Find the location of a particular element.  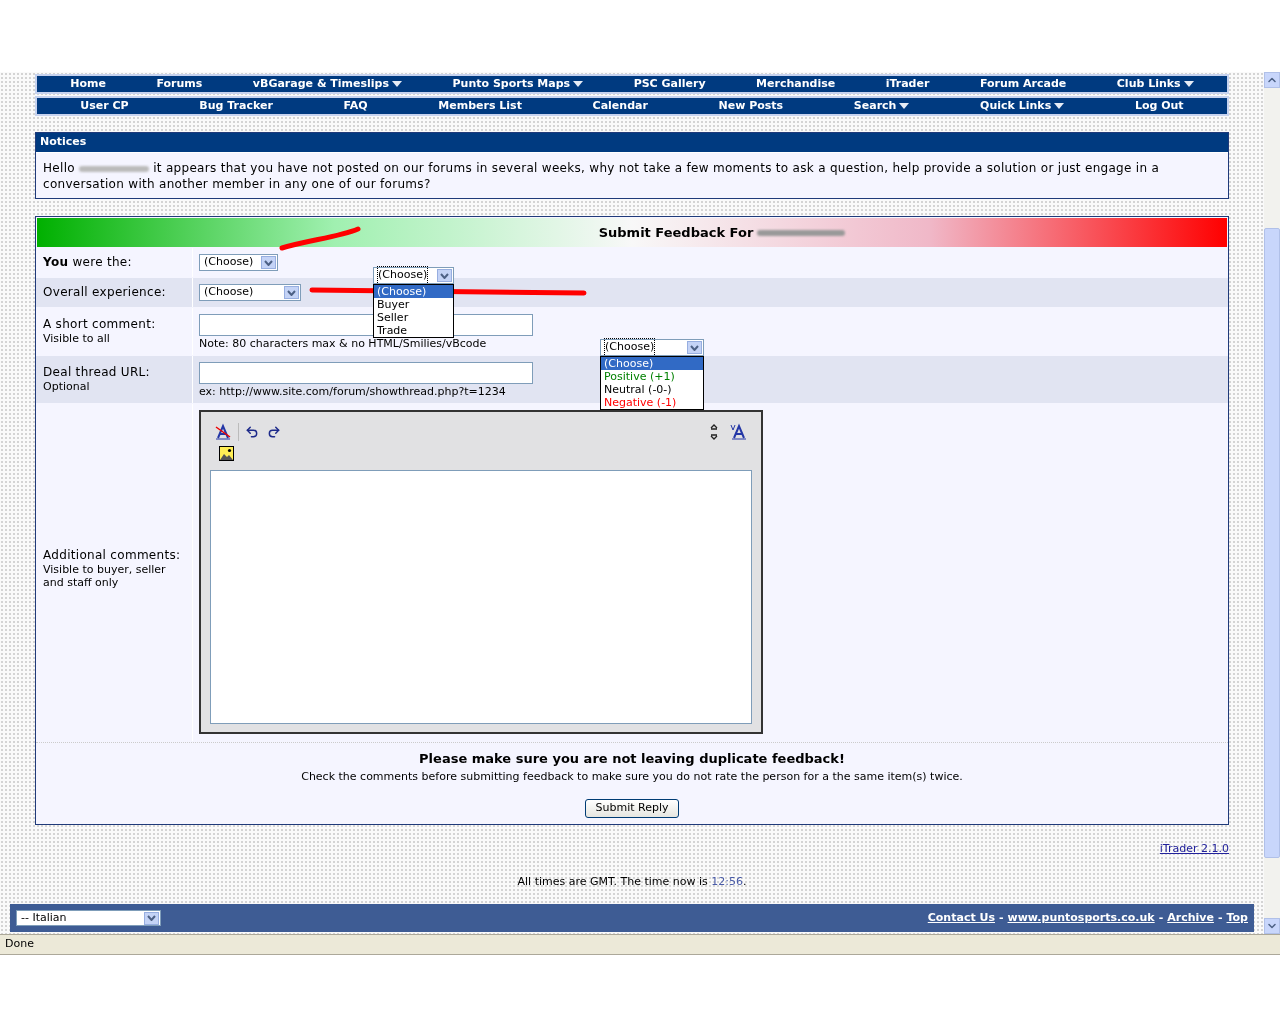

nav-link: Merchandise is located at coordinates (796, 84).